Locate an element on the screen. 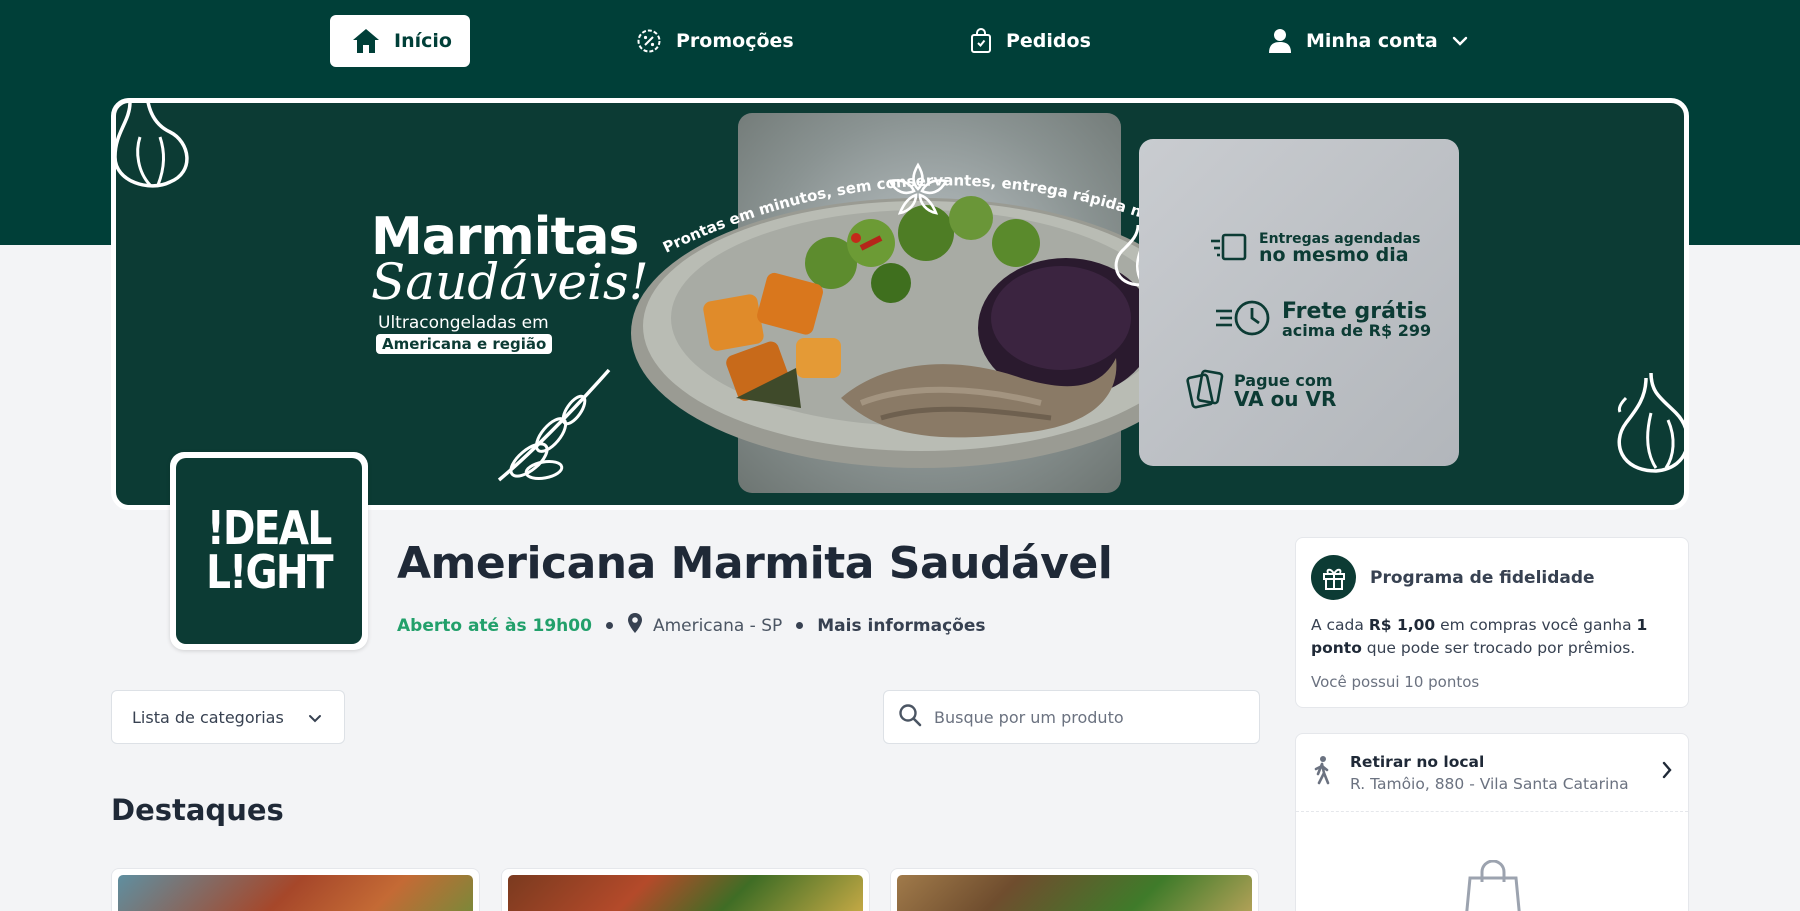 Image resolution: width=1800 pixels, height=911 pixels. loyalty-amount: R$ 1,00 is located at coordinates (1402, 625).